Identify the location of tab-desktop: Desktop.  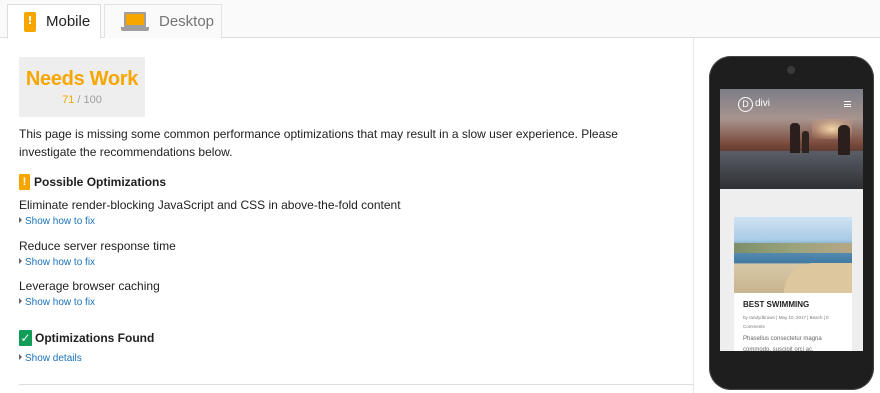
(163, 21).